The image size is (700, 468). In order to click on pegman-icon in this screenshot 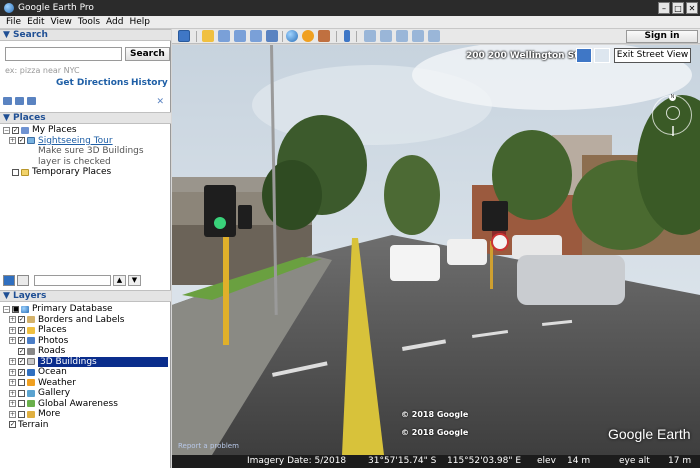, I will do `click(584, 55)`.